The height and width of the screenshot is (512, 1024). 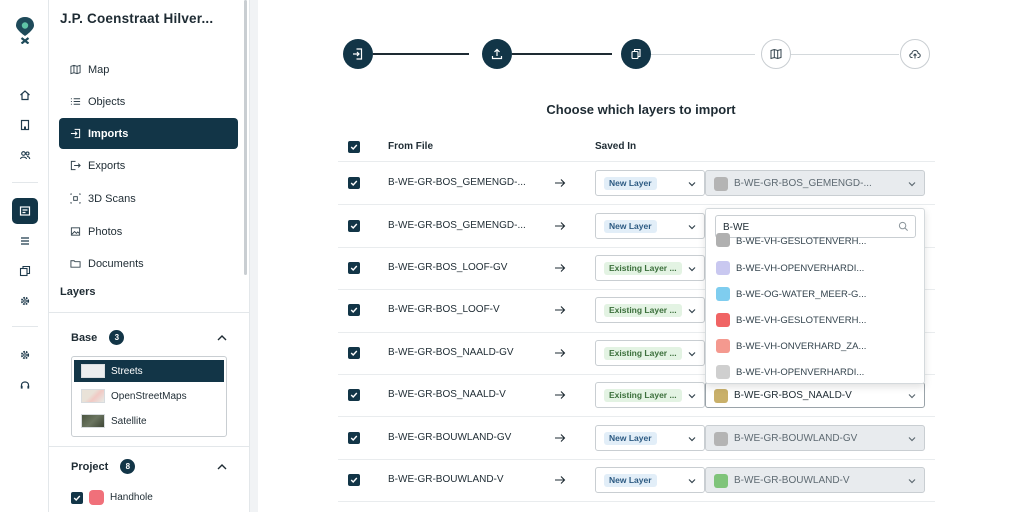 I want to click on select-all-checkbox, so click(x=354, y=147).